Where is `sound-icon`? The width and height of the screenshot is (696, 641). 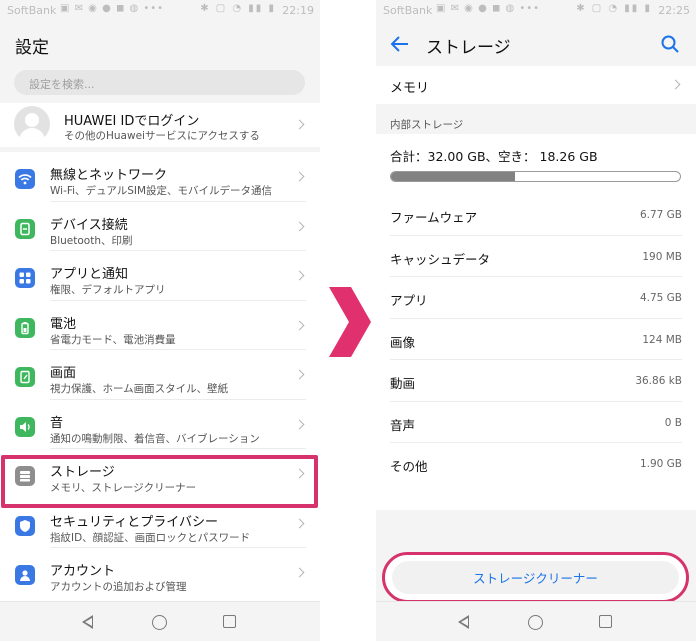 sound-icon is located at coordinates (25, 426).